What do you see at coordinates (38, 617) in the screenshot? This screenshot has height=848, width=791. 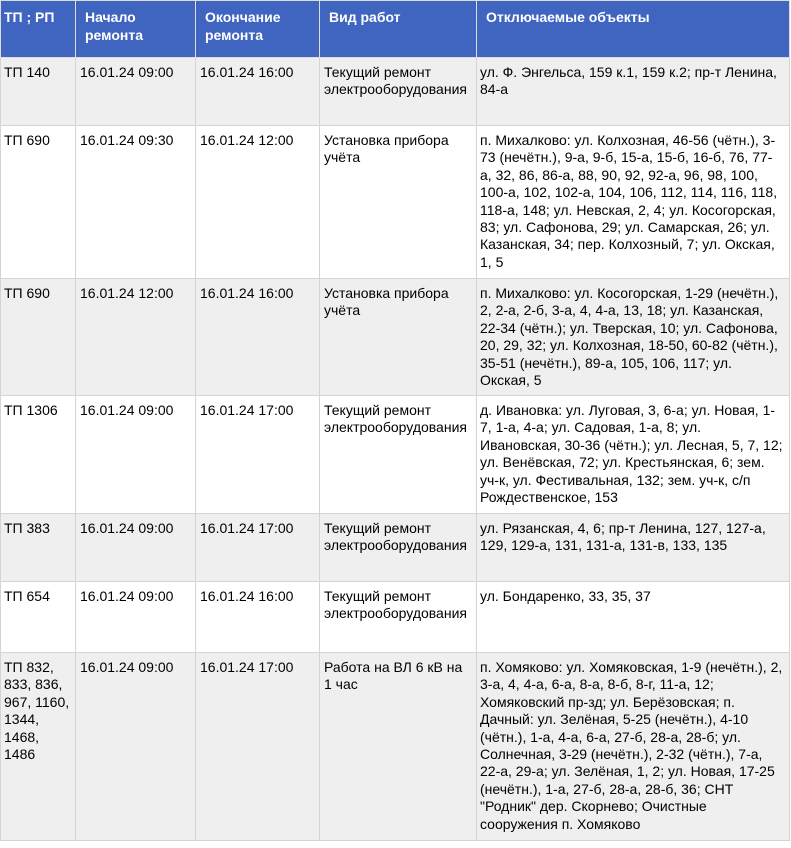 I see `cell-tp: ТП 654` at bounding box center [38, 617].